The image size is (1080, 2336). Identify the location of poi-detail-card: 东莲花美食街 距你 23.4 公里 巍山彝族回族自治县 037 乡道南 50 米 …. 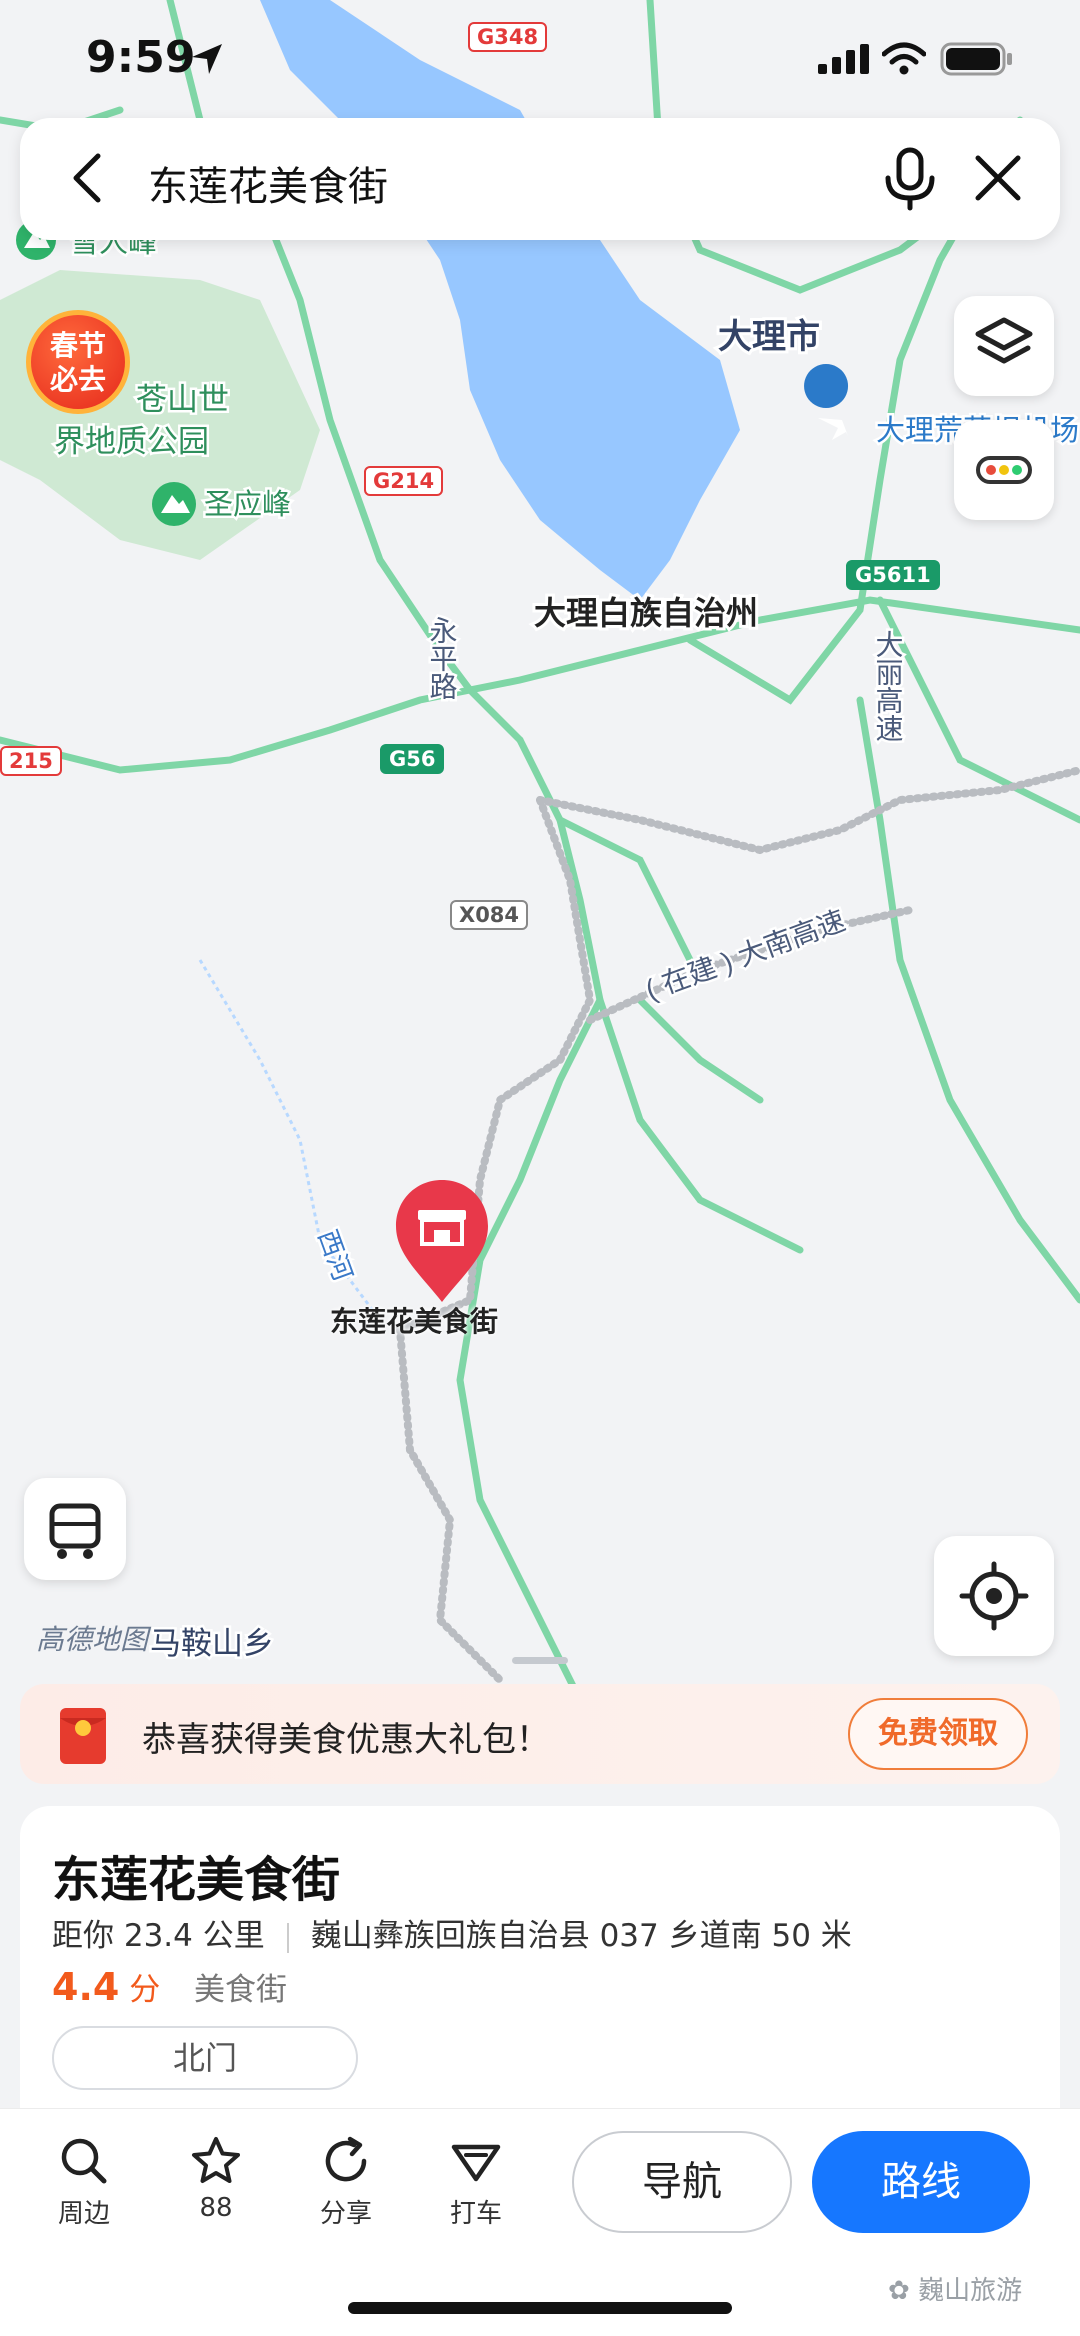
(540, 1966).